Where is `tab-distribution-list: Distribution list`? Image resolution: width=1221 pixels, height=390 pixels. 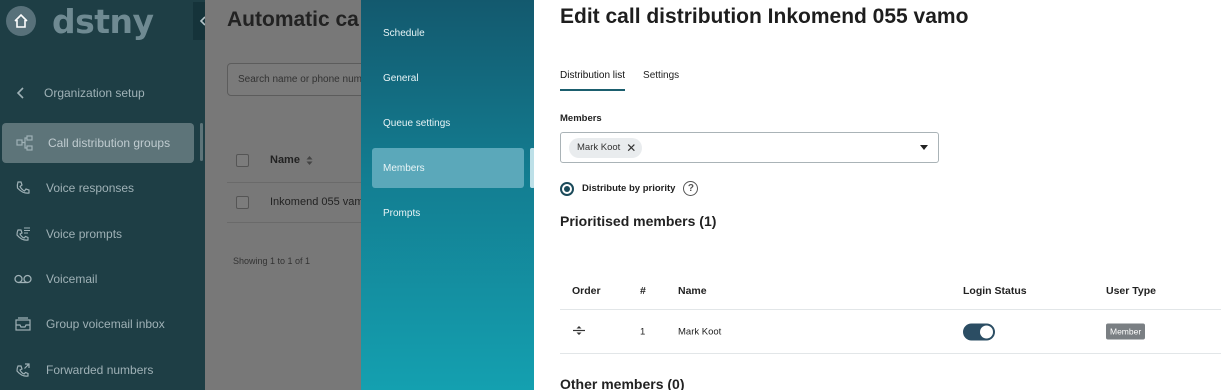
tab-distribution-list: Distribution list is located at coordinates (593, 80).